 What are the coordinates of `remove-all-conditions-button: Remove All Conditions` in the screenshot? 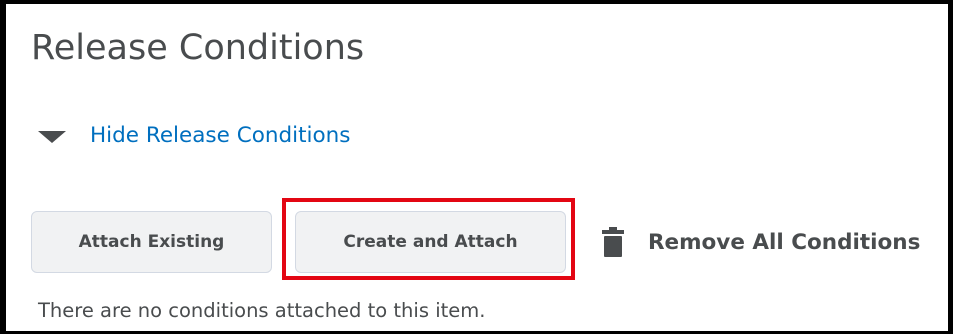 It's located at (761, 242).